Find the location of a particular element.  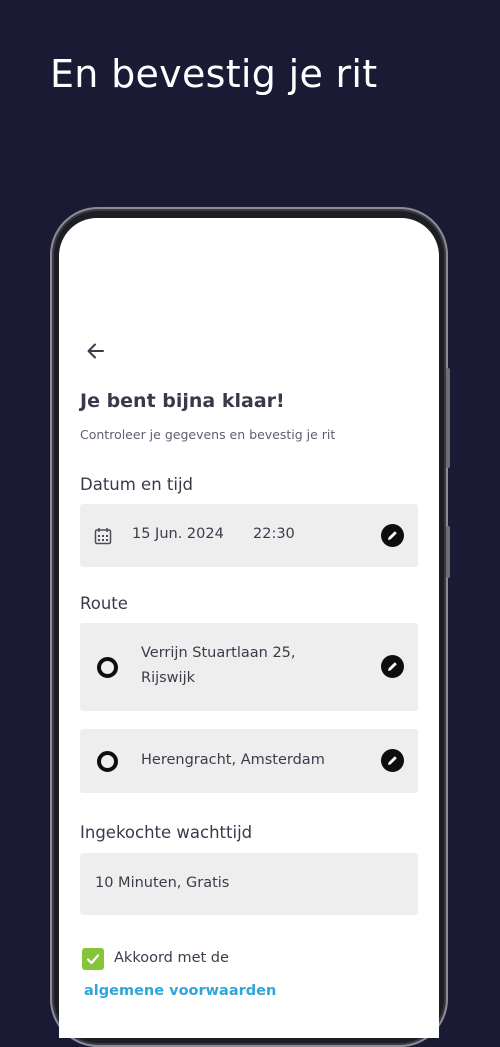

section-label-date-time: Datum en tijd is located at coordinates (137, 484).